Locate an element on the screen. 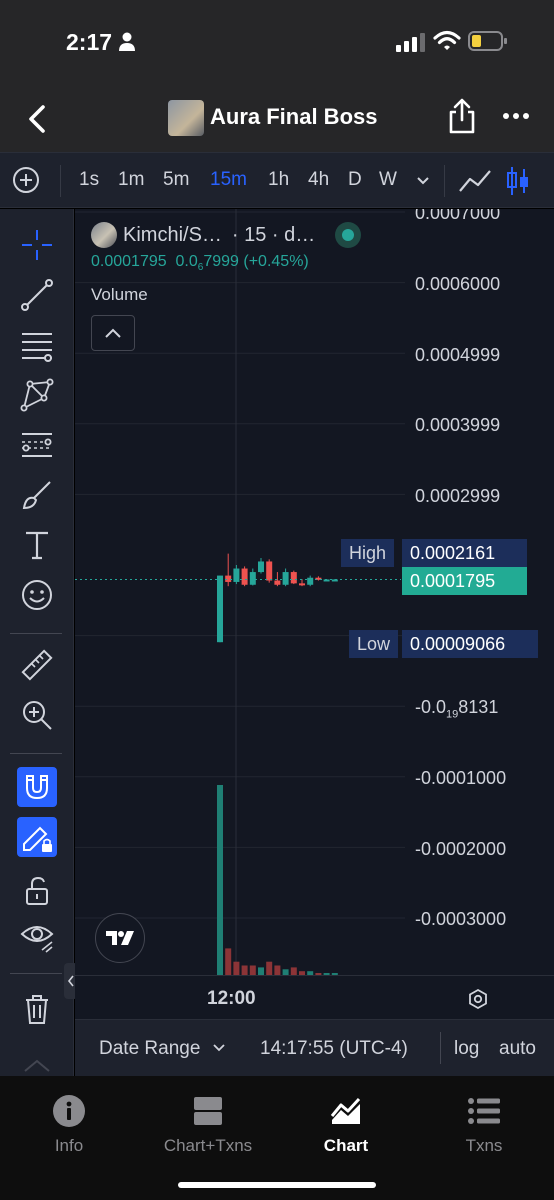 The image size is (554, 1200). auto-scale-toggle: auto is located at coordinates (517, 1049).